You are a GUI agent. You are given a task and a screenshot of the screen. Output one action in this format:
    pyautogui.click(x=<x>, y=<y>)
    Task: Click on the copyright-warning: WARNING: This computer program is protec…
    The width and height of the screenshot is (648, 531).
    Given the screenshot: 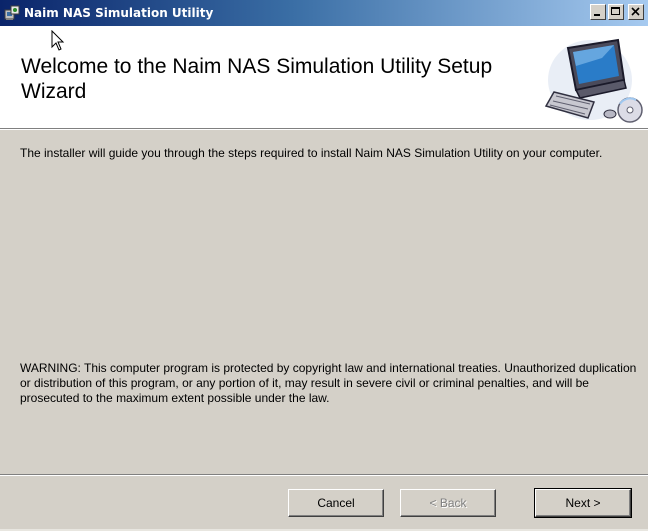 What is the action you would take?
    pyautogui.click(x=328, y=383)
    